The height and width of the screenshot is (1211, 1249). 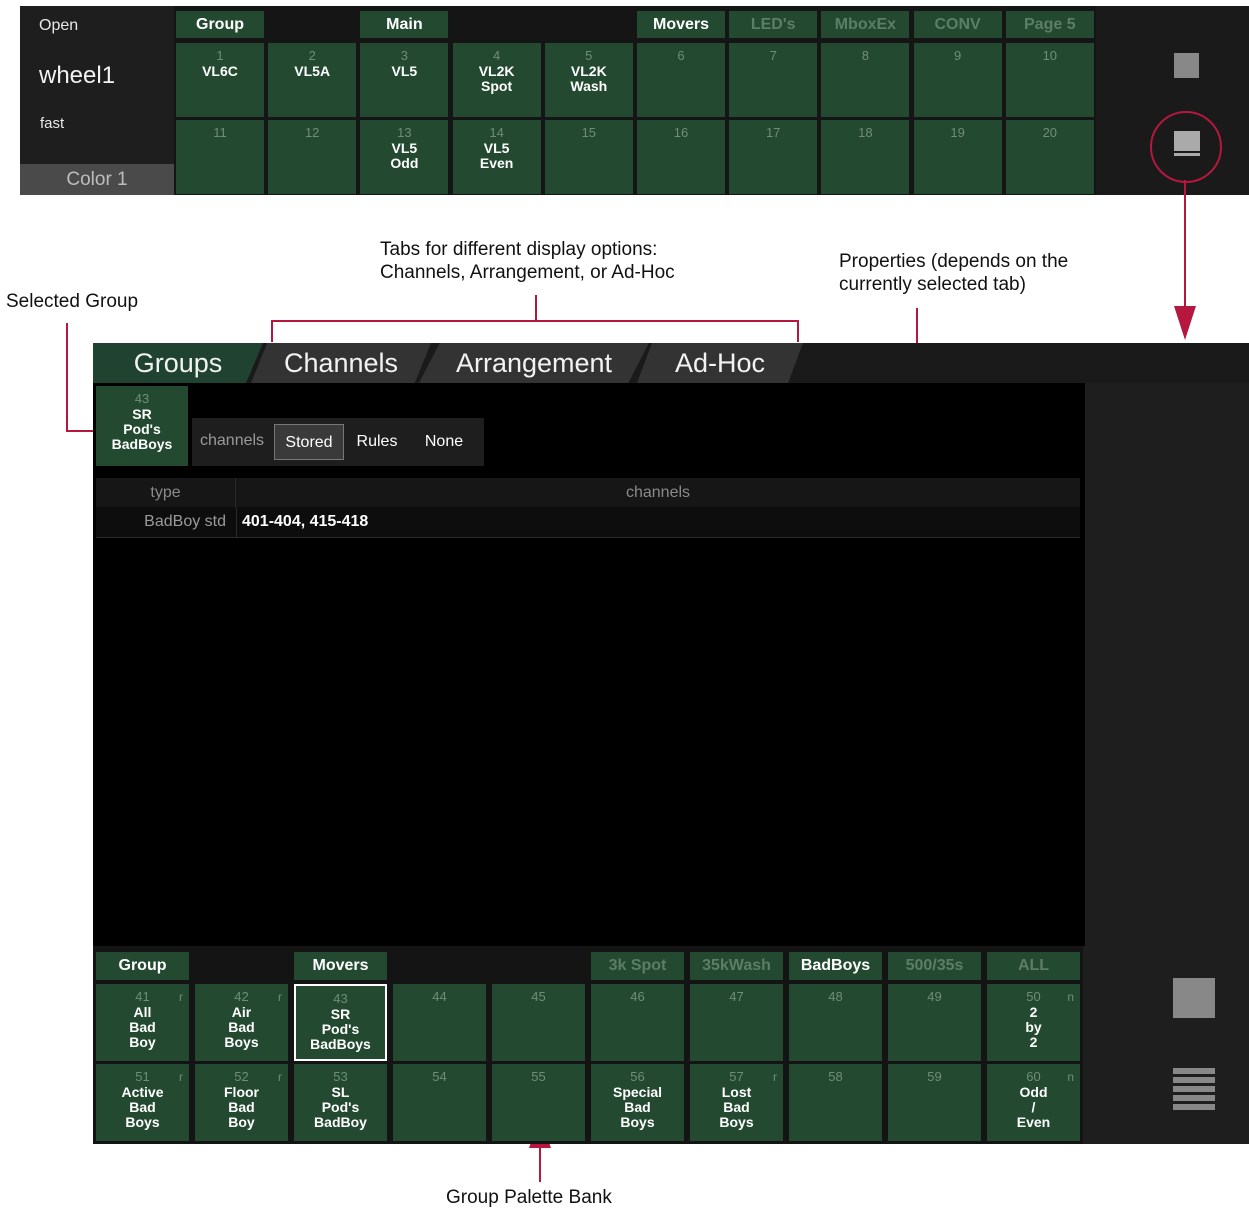 I want to click on palette-cell: 8, so click(x=865, y=80).